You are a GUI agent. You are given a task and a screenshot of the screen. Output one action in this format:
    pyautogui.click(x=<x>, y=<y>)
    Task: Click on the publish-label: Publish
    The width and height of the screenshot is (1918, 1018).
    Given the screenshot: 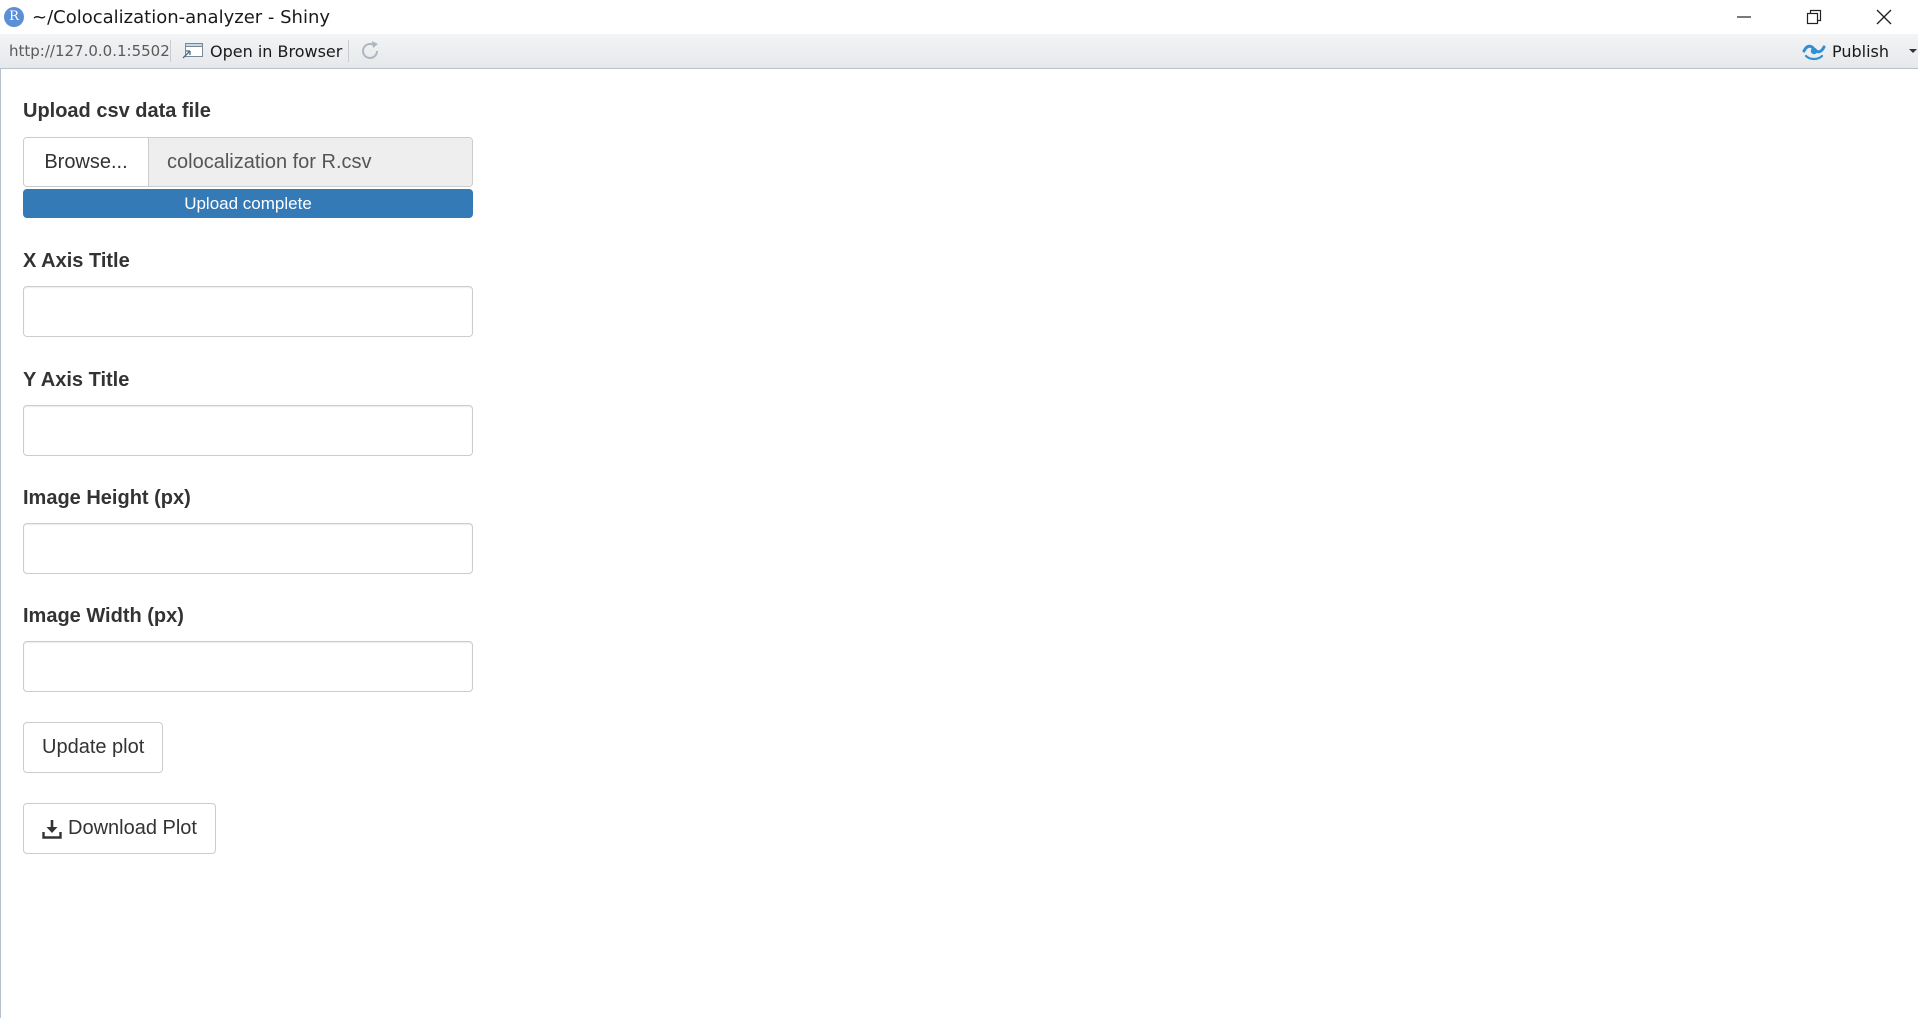 What is the action you would take?
    pyautogui.click(x=1861, y=51)
    